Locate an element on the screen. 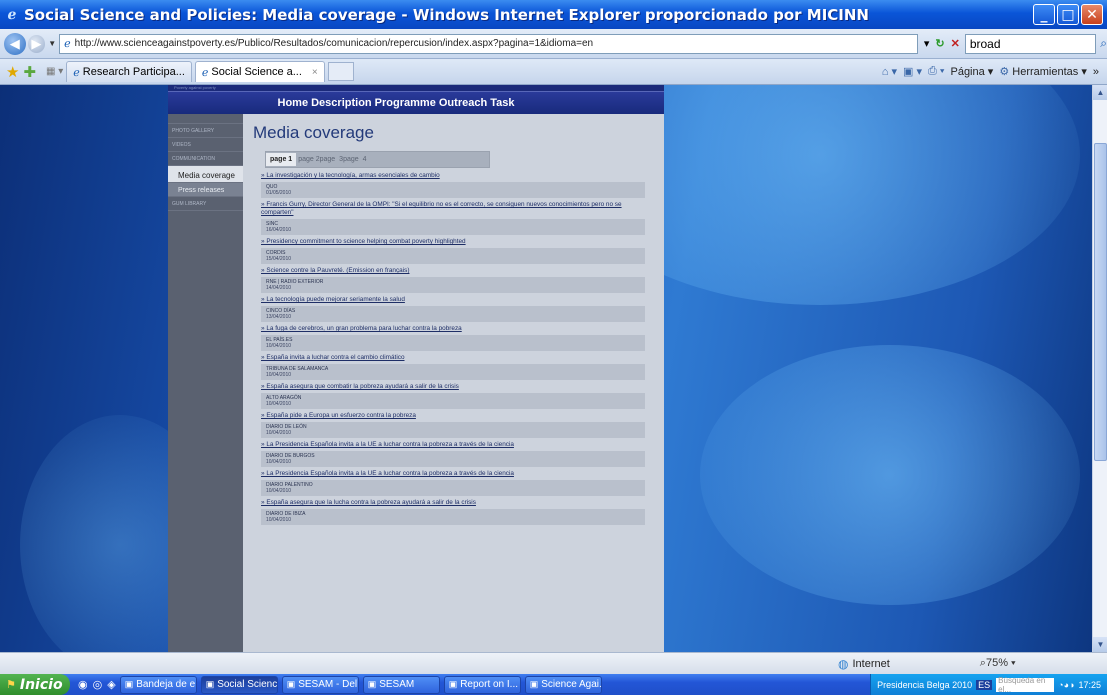 The image size is (1107, 695). back-button: ◀ is located at coordinates (15, 43).